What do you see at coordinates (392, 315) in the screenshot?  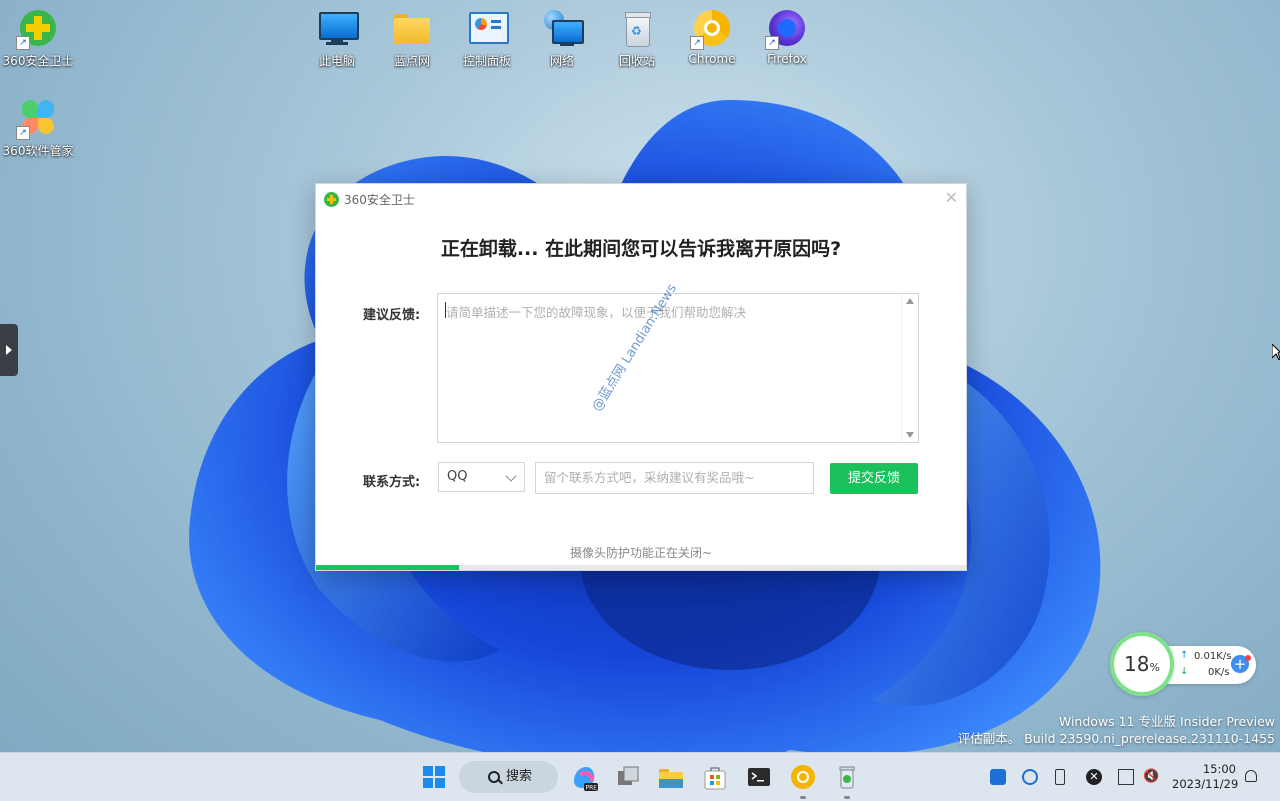 I see `feedback-label: 建议反馈:` at bounding box center [392, 315].